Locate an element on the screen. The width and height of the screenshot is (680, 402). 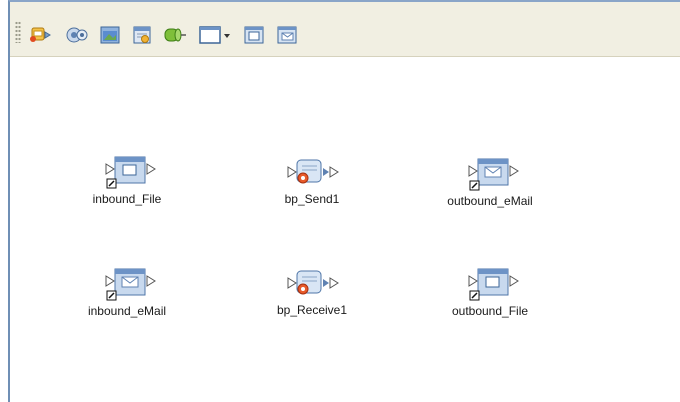
node-label: bp_Receive1 is located at coordinates (312, 310).